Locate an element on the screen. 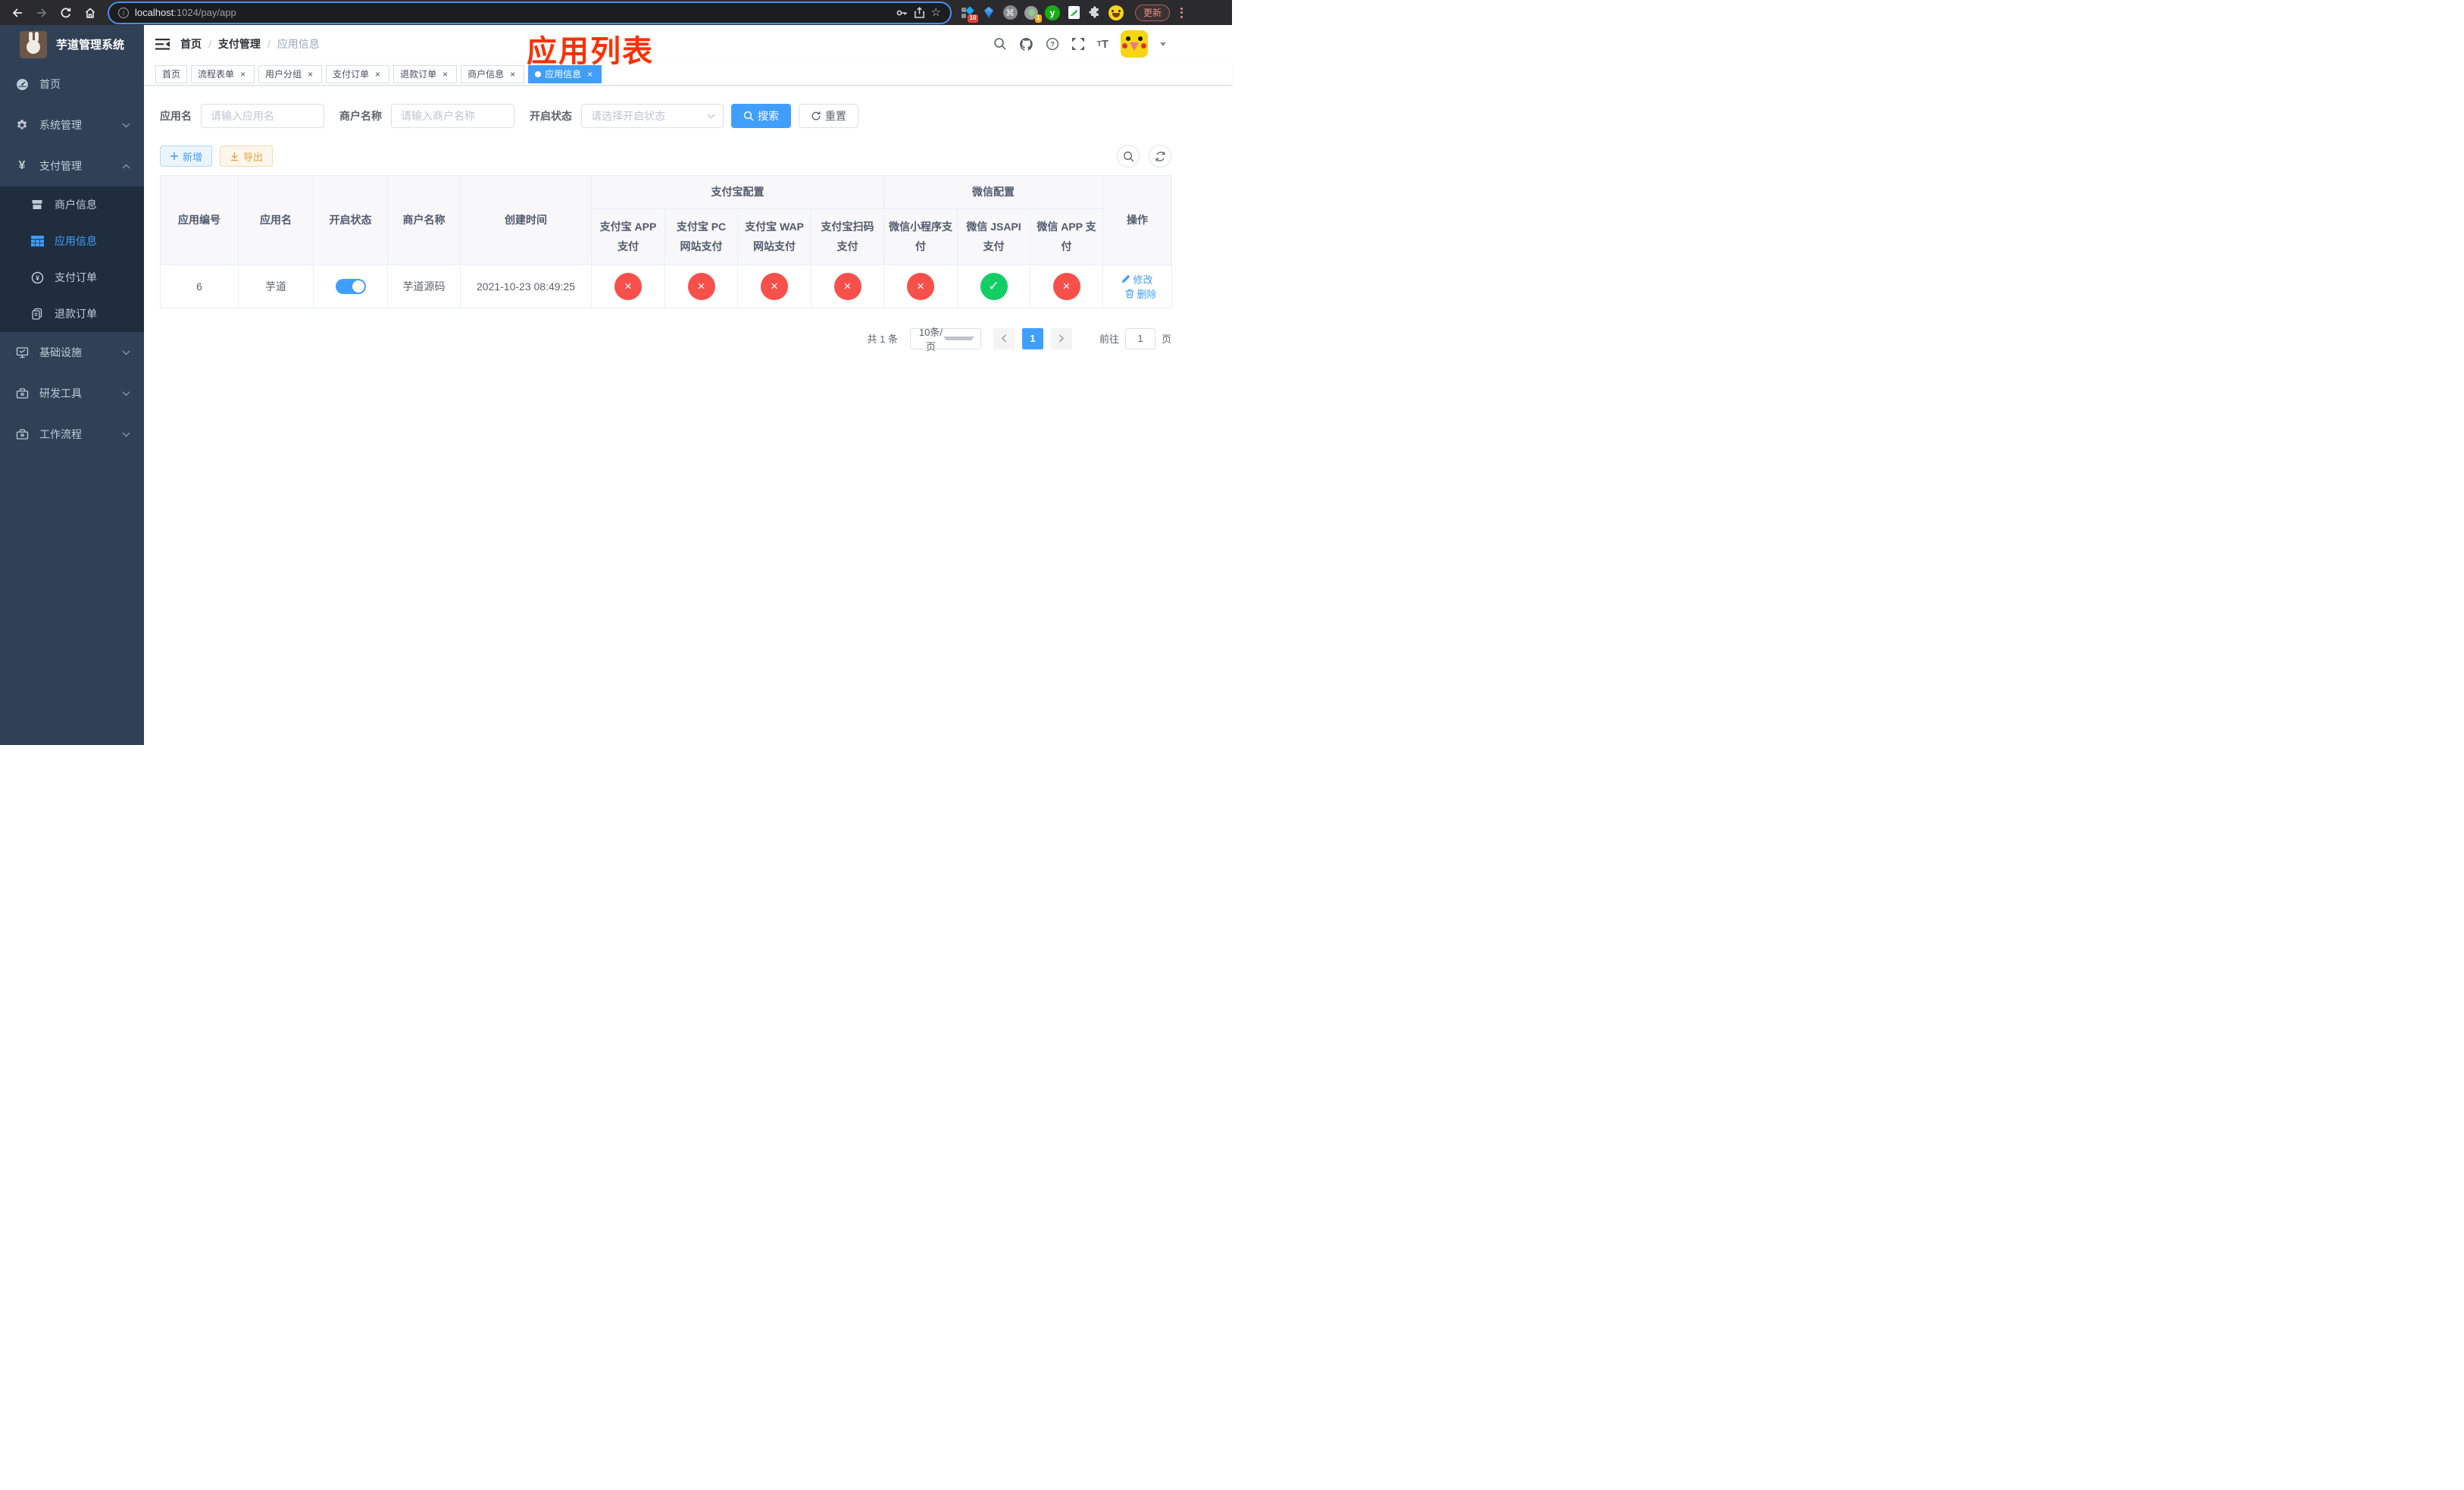  tab-merchant-info: 商户信息 × is located at coordinates (493, 73).